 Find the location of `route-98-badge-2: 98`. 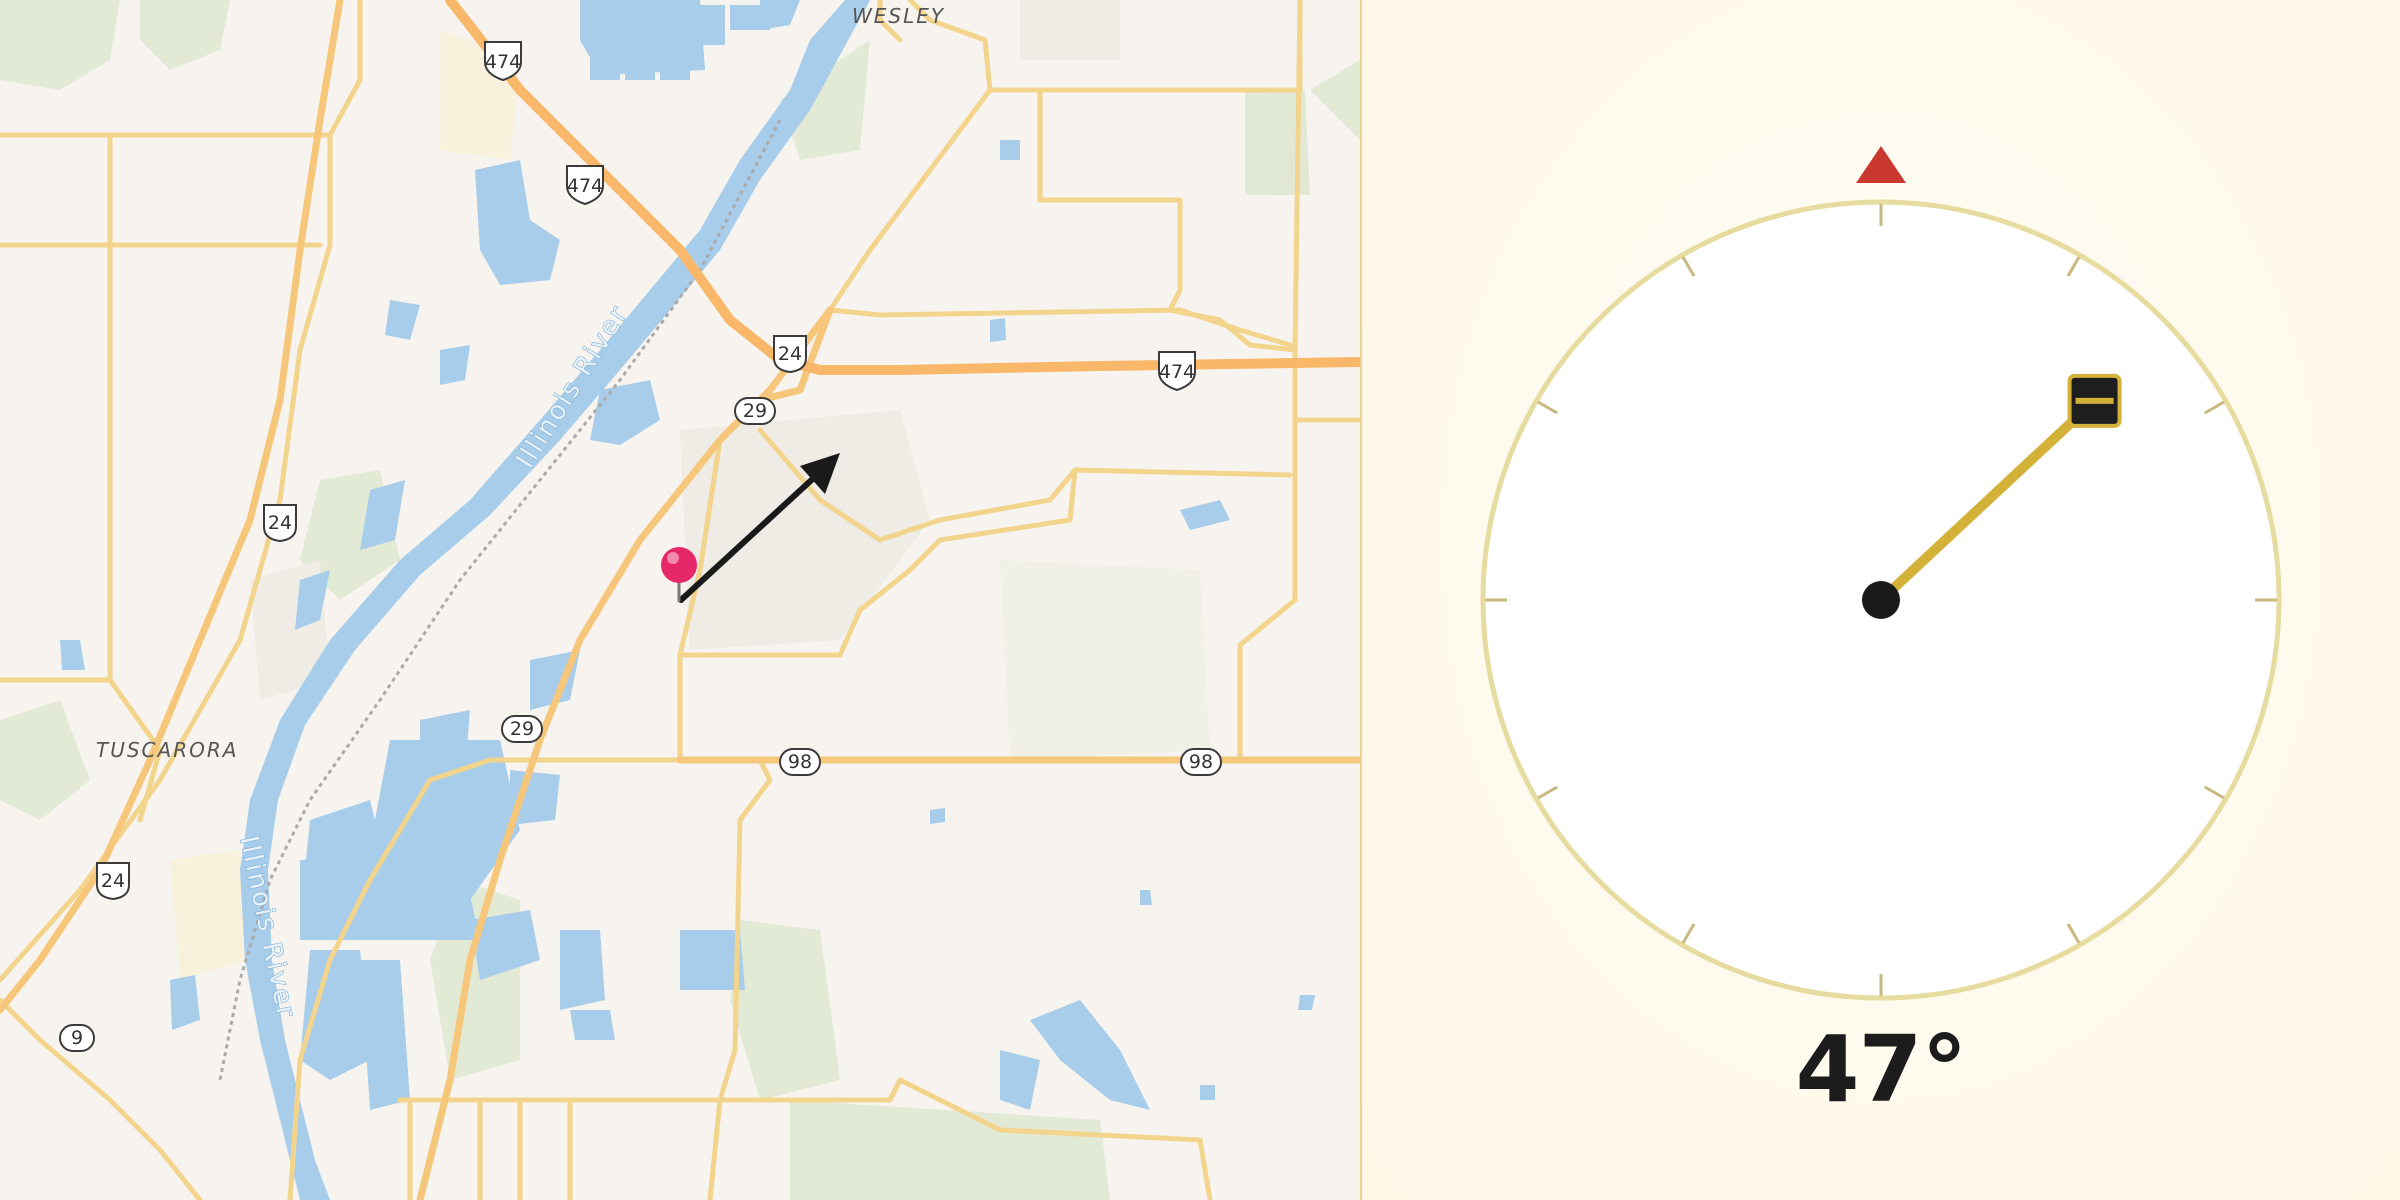

route-98-badge-2: 98 is located at coordinates (1201, 762).